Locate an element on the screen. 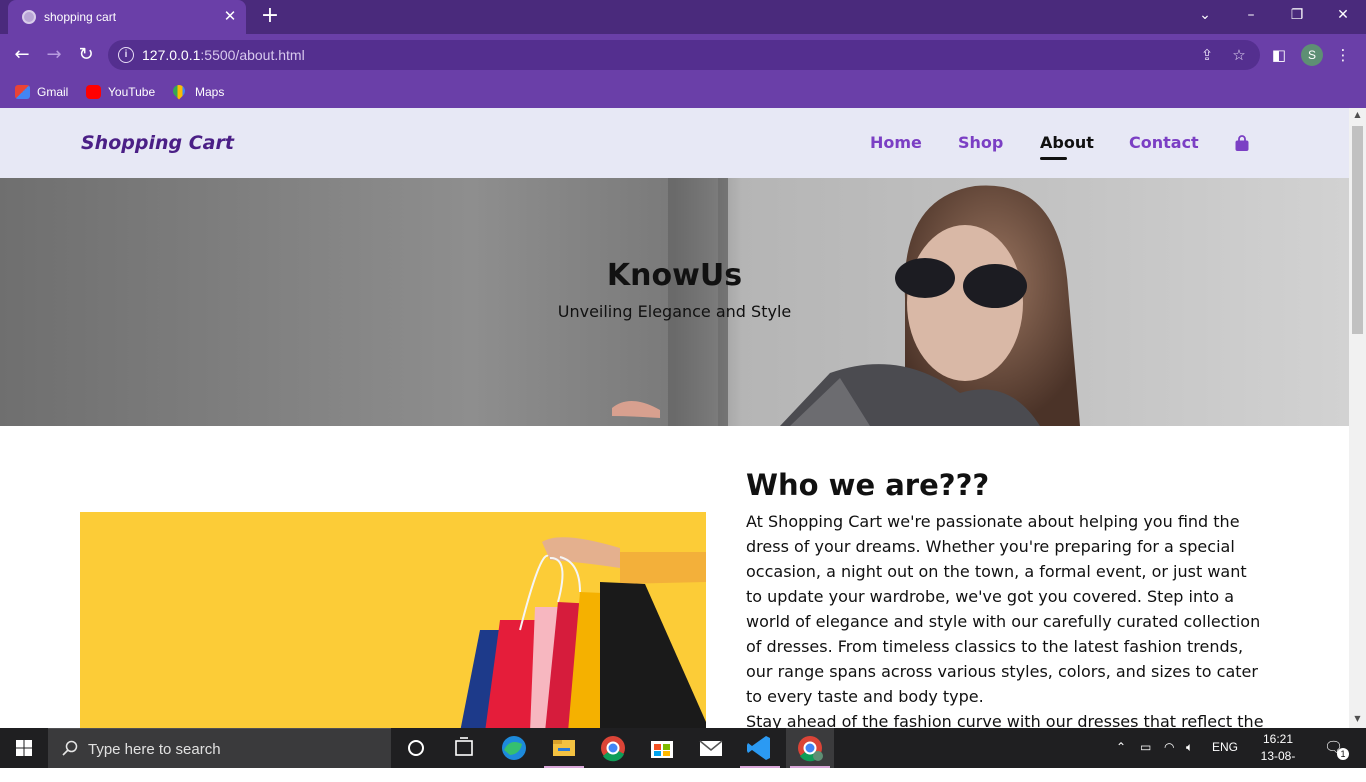 The width and height of the screenshot is (1366, 782). file-explorer-icon is located at coordinates (564, 748).